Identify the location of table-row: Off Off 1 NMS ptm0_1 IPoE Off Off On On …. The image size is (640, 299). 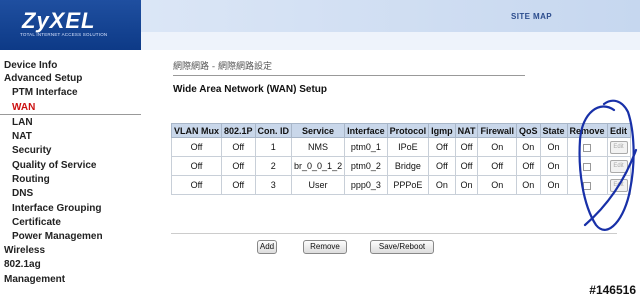
(401, 147).